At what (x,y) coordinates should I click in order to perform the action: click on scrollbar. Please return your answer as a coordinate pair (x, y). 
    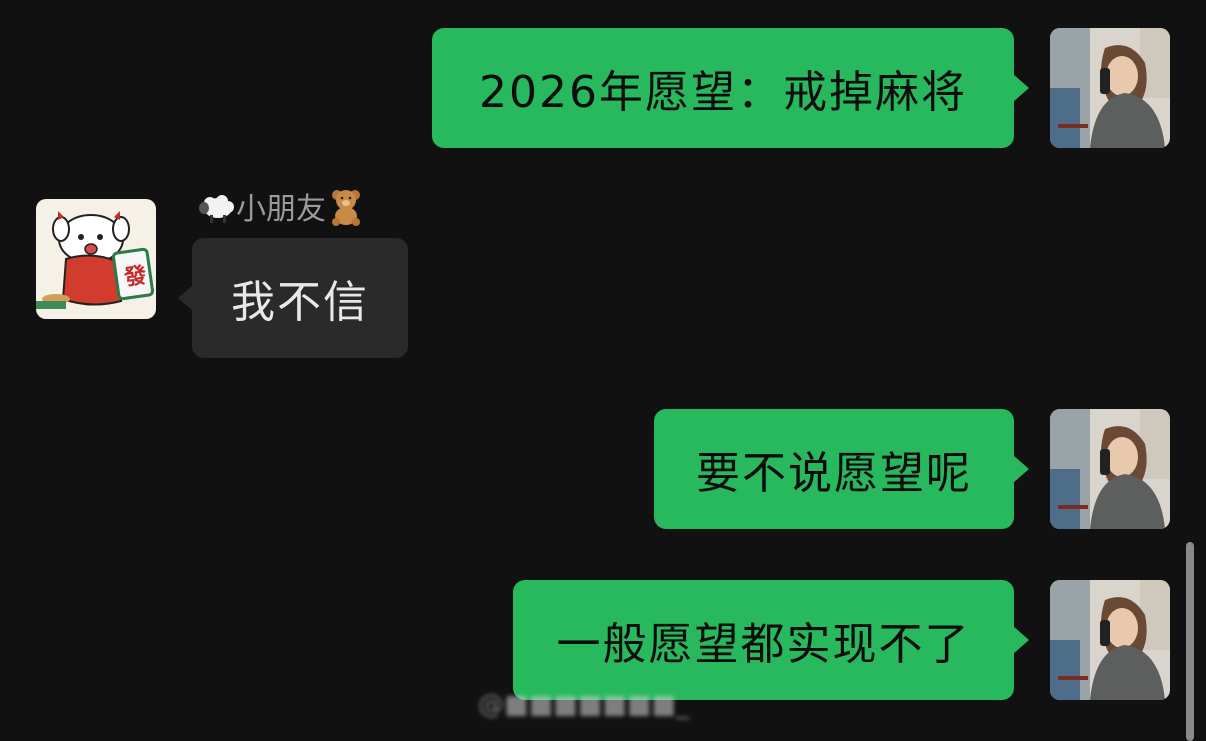
    Looking at the image, I should click on (1190, 641).